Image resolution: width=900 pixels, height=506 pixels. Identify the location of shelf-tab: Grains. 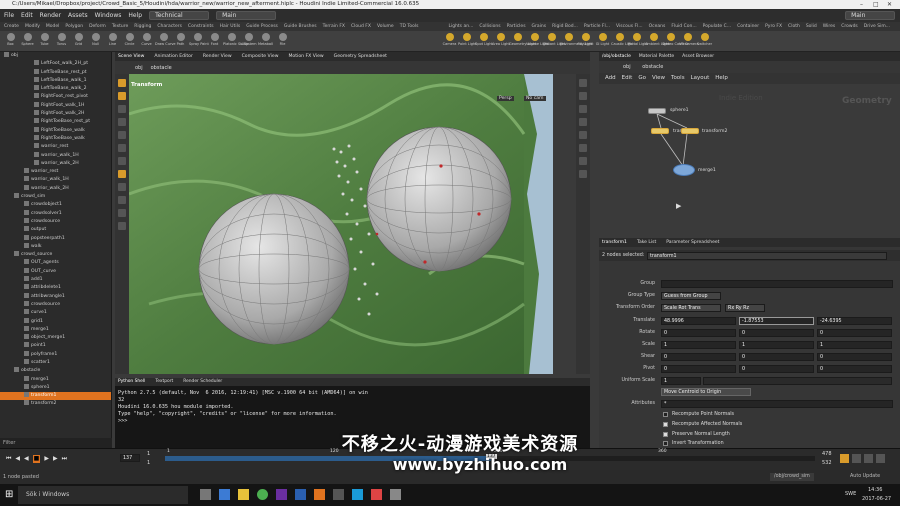
(539, 26).